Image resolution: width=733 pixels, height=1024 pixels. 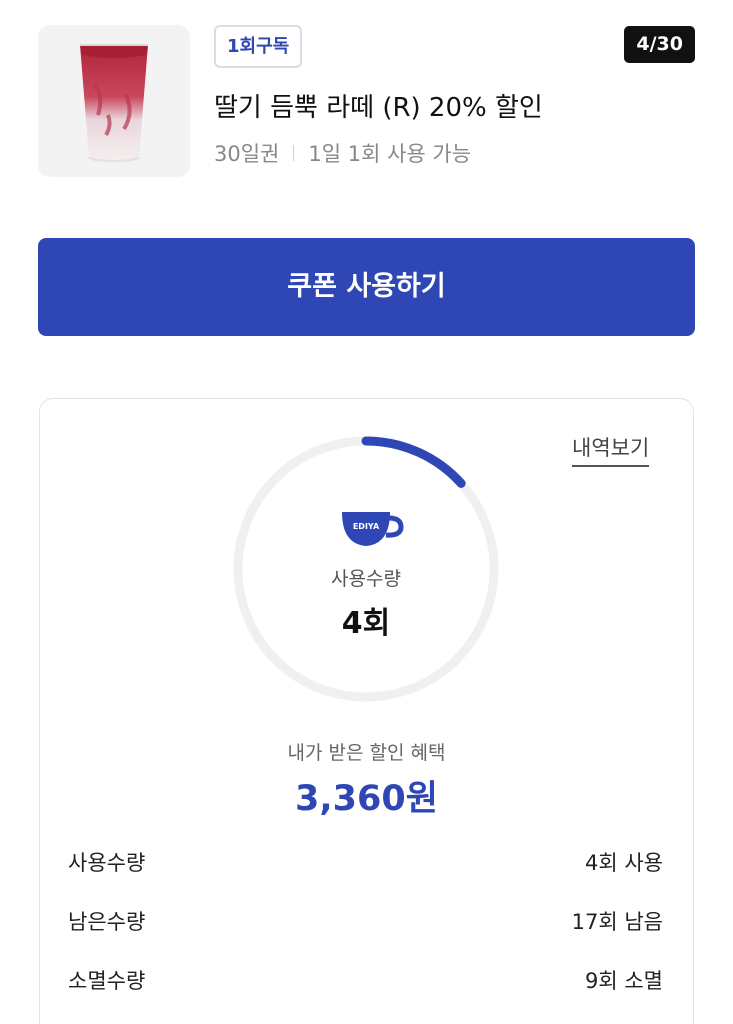 I want to click on stat-row-expired: 소멸수량 9회 소멸, so click(x=365, y=980).